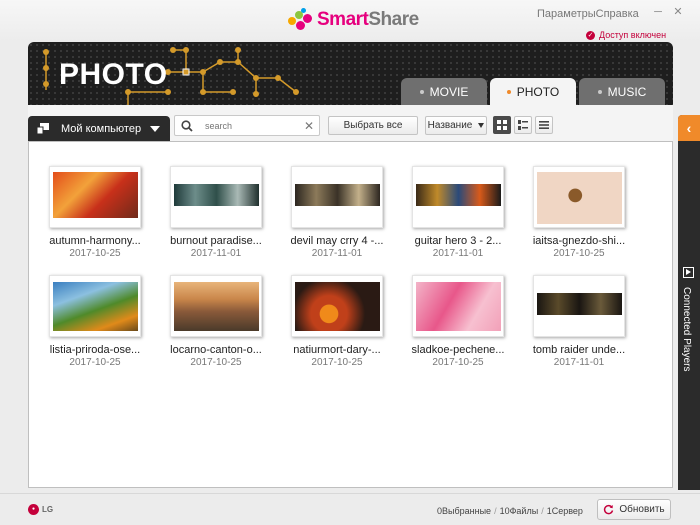 This screenshot has height=525, width=700. I want to click on minimize-icon: ─, so click(658, 12).